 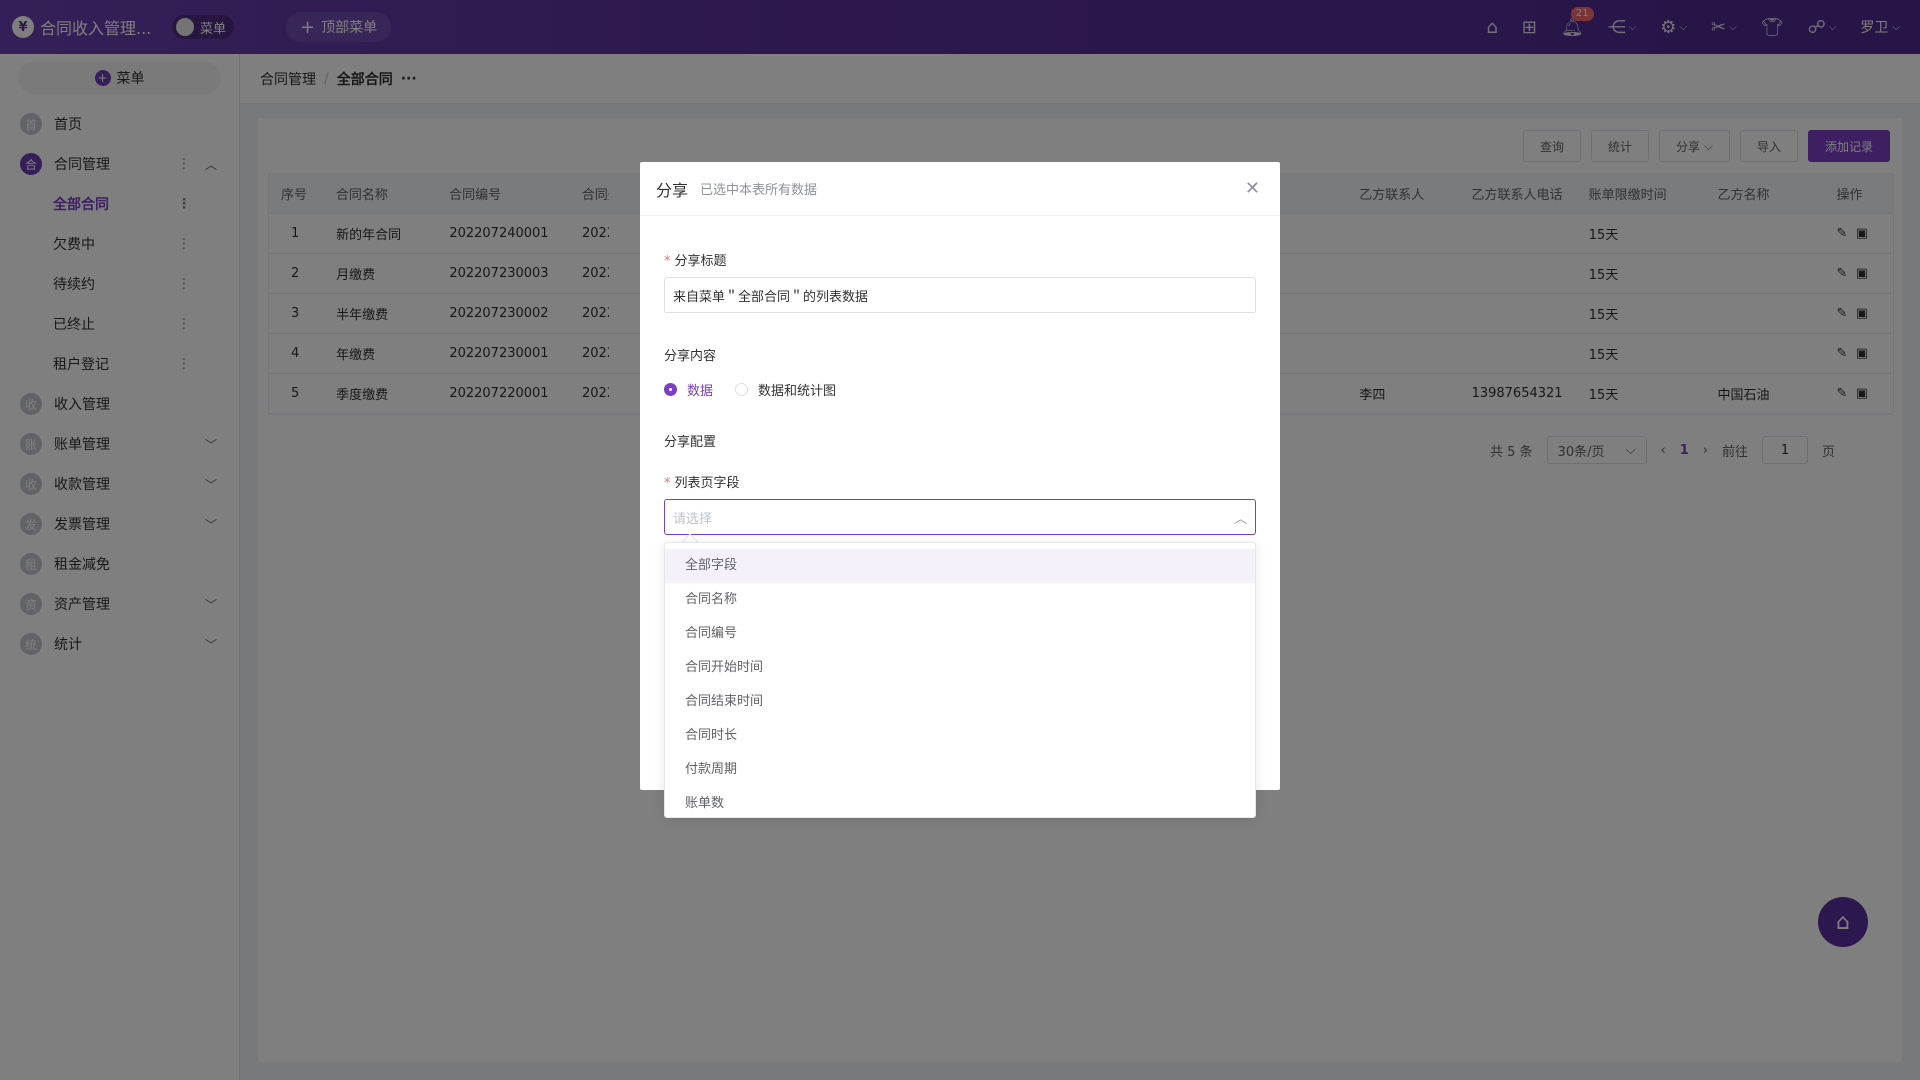 What do you see at coordinates (1252, 188) in the screenshot?
I see `close-icon: ✕` at bounding box center [1252, 188].